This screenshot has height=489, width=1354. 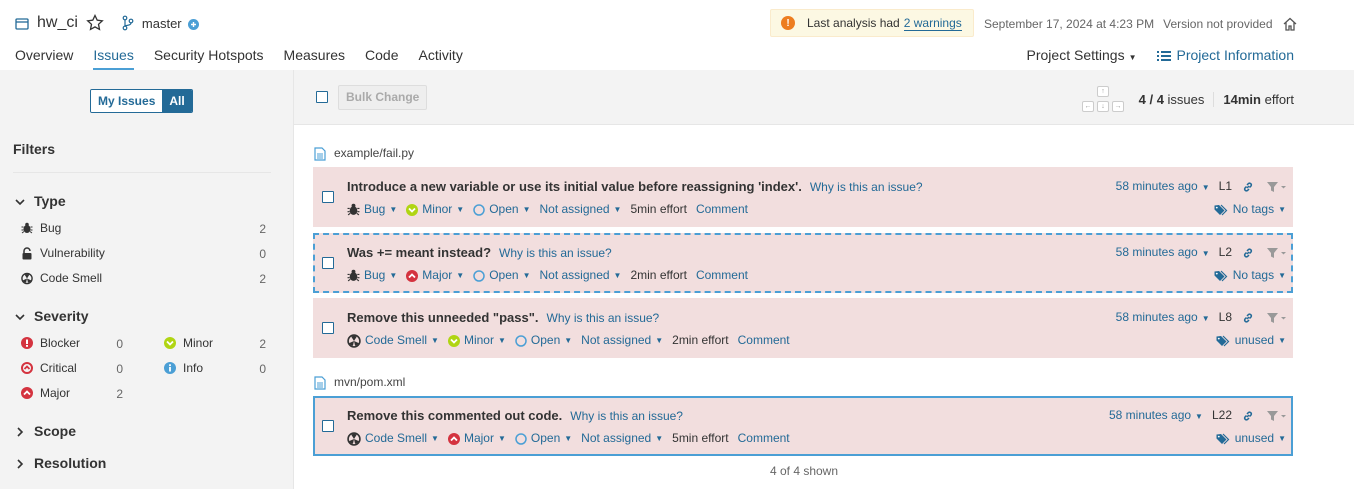 What do you see at coordinates (63, 253) in the screenshot?
I see `facet-item-vulnerability: Vulnerability` at bounding box center [63, 253].